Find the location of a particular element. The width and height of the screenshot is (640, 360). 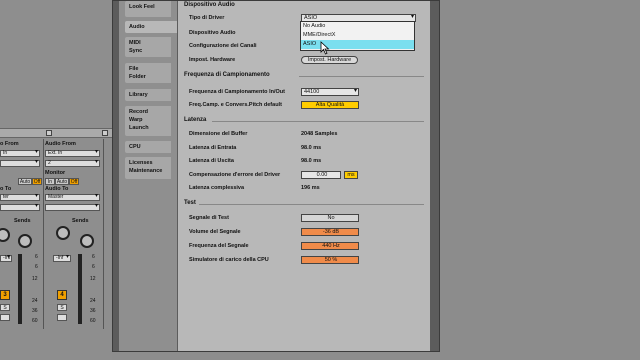

tab-licenses-maintenance: Licenses Maintenance is located at coordinates (148, 168).